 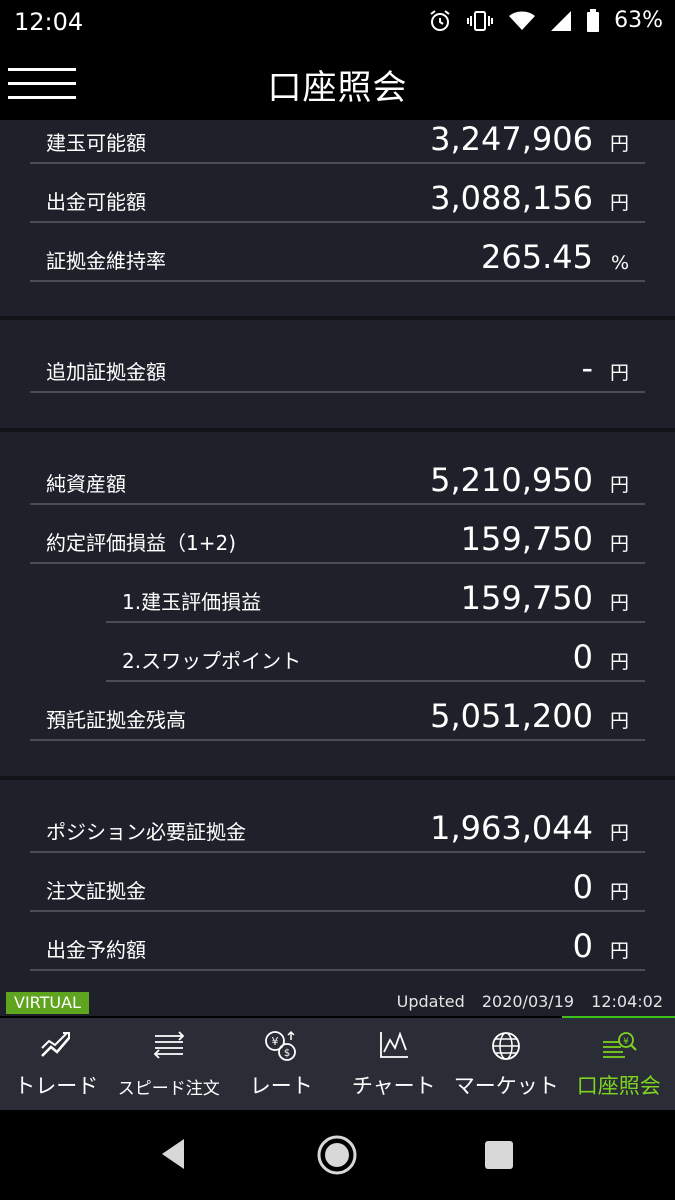 I want to click on tab-trade: トレード, so click(x=56, y=1064).